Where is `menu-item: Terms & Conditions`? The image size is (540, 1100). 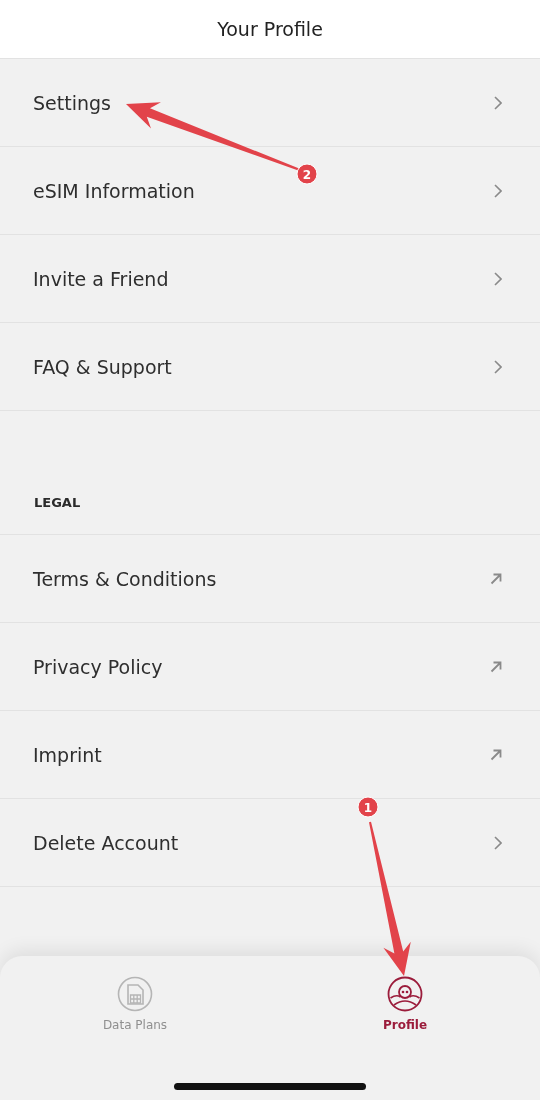
menu-item: Terms & Conditions is located at coordinates (270, 579).